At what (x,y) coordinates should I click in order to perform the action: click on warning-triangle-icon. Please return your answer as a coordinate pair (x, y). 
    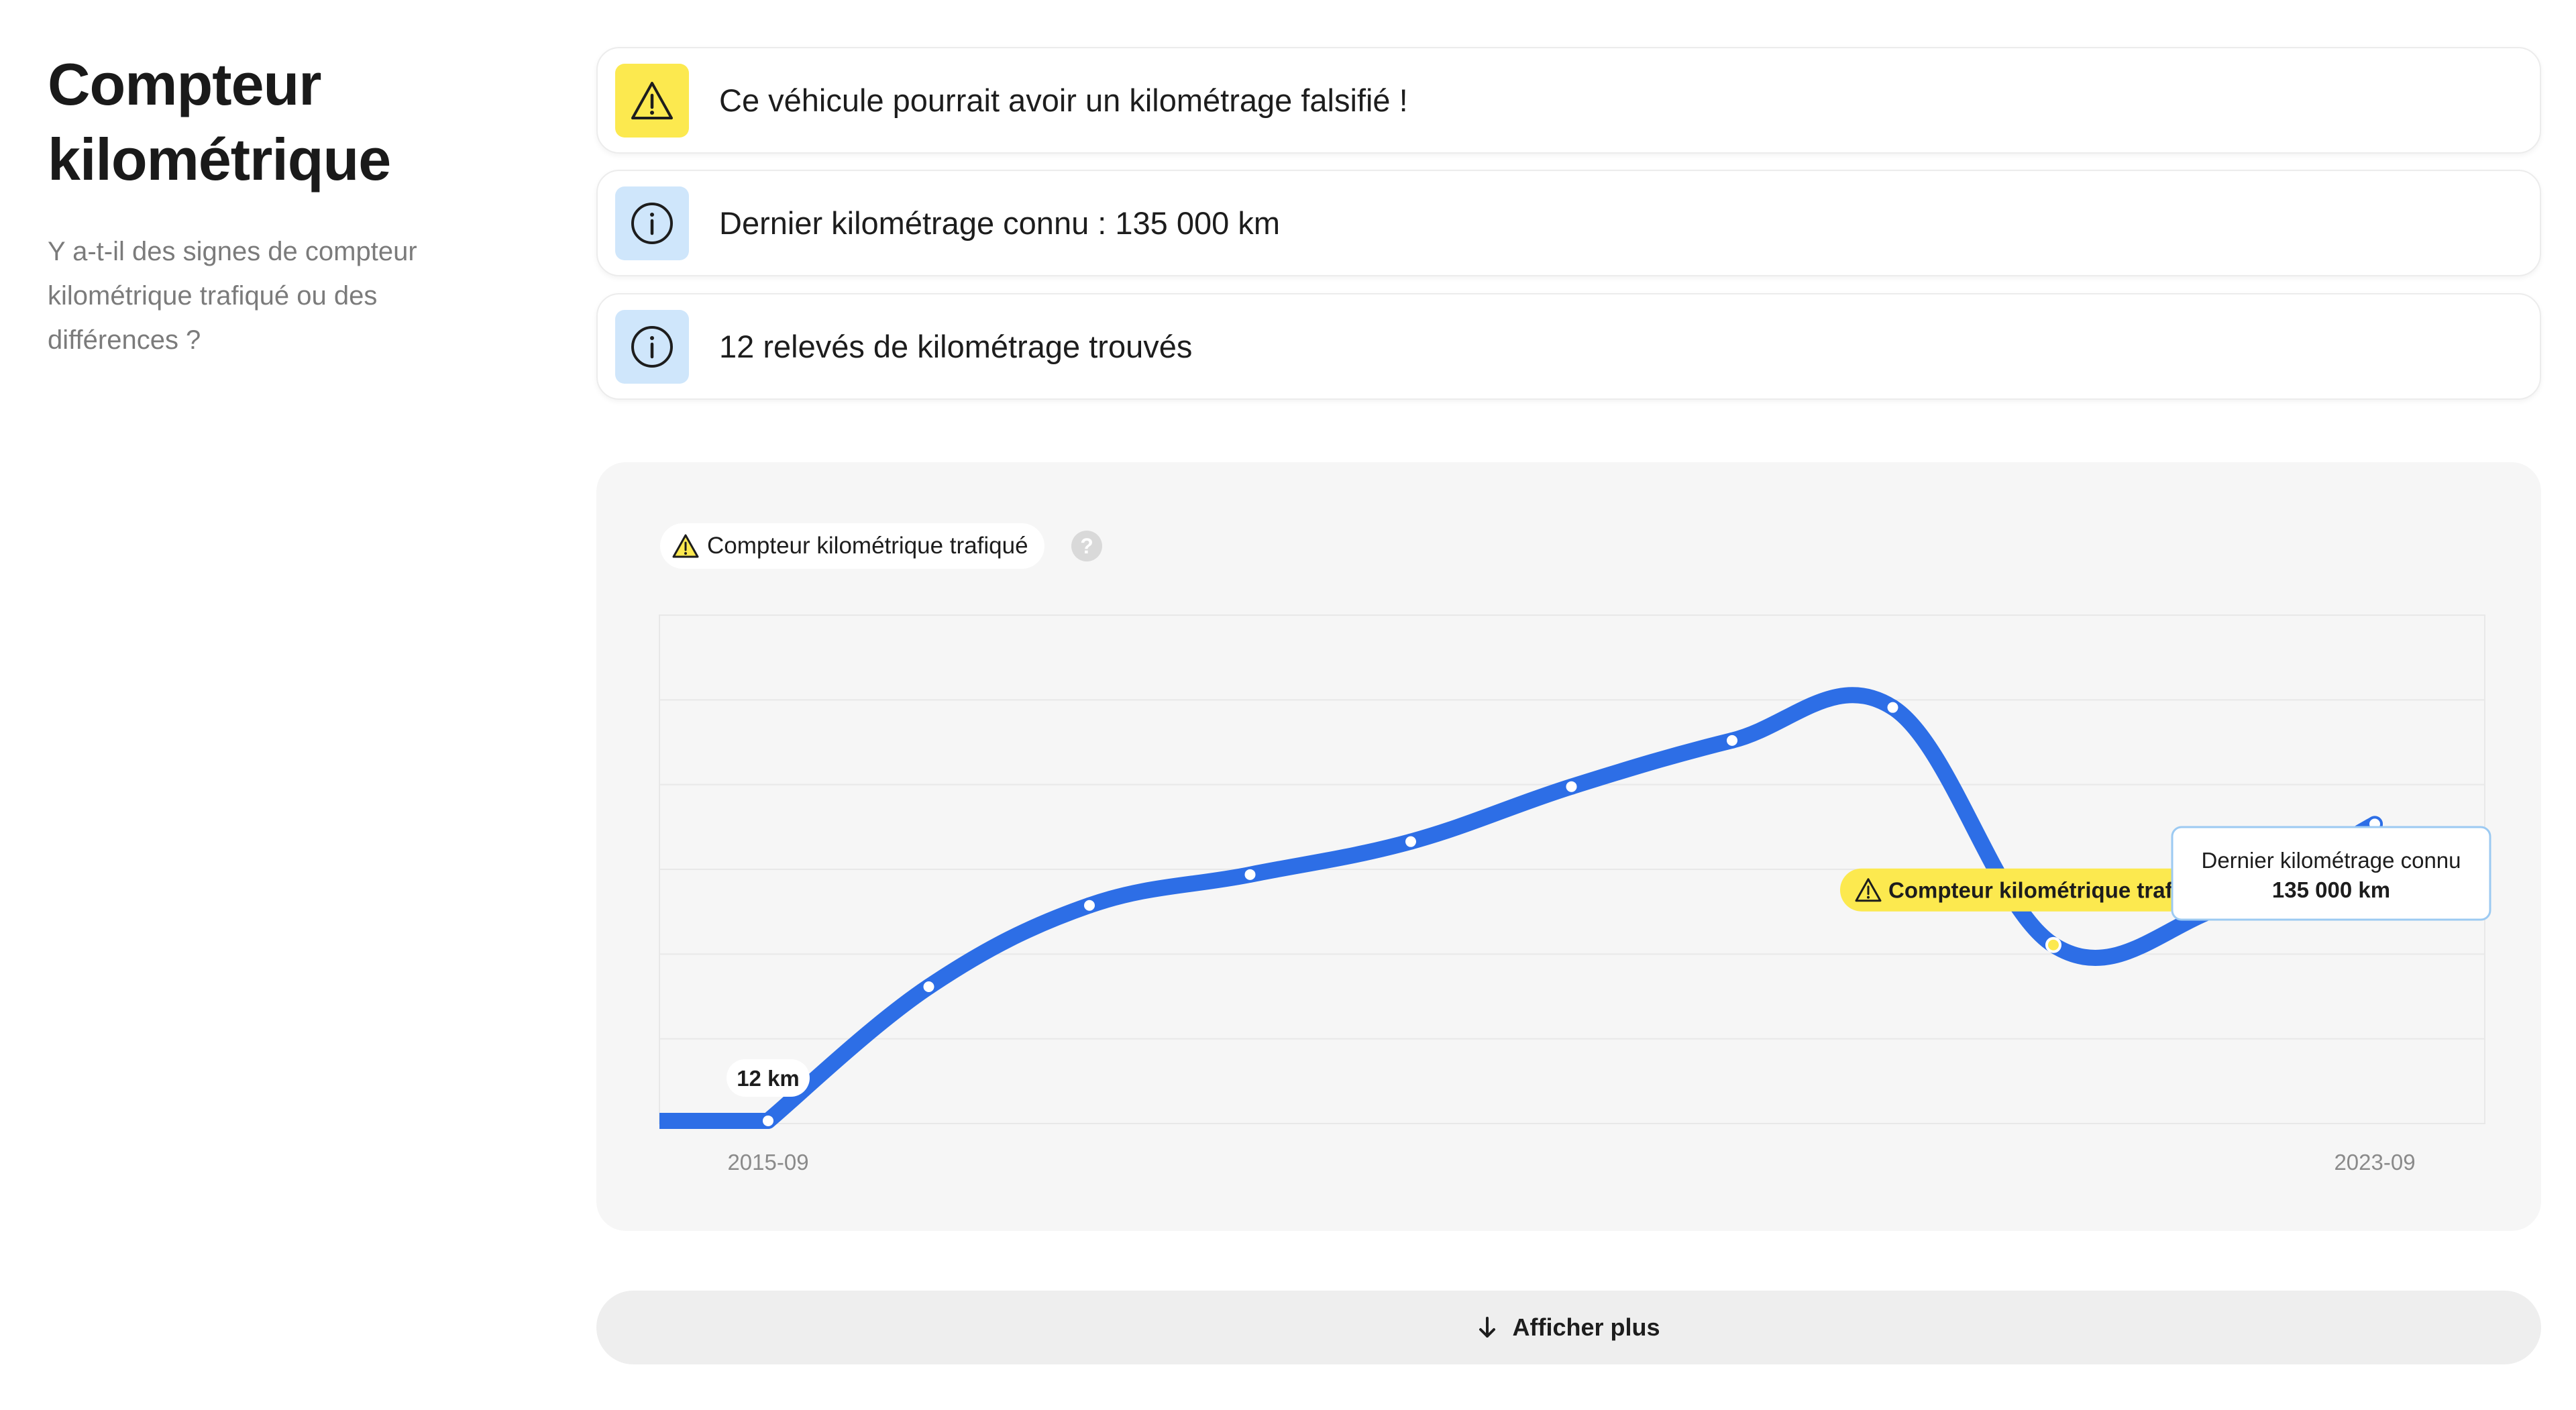
    Looking at the image, I should click on (652, 101).